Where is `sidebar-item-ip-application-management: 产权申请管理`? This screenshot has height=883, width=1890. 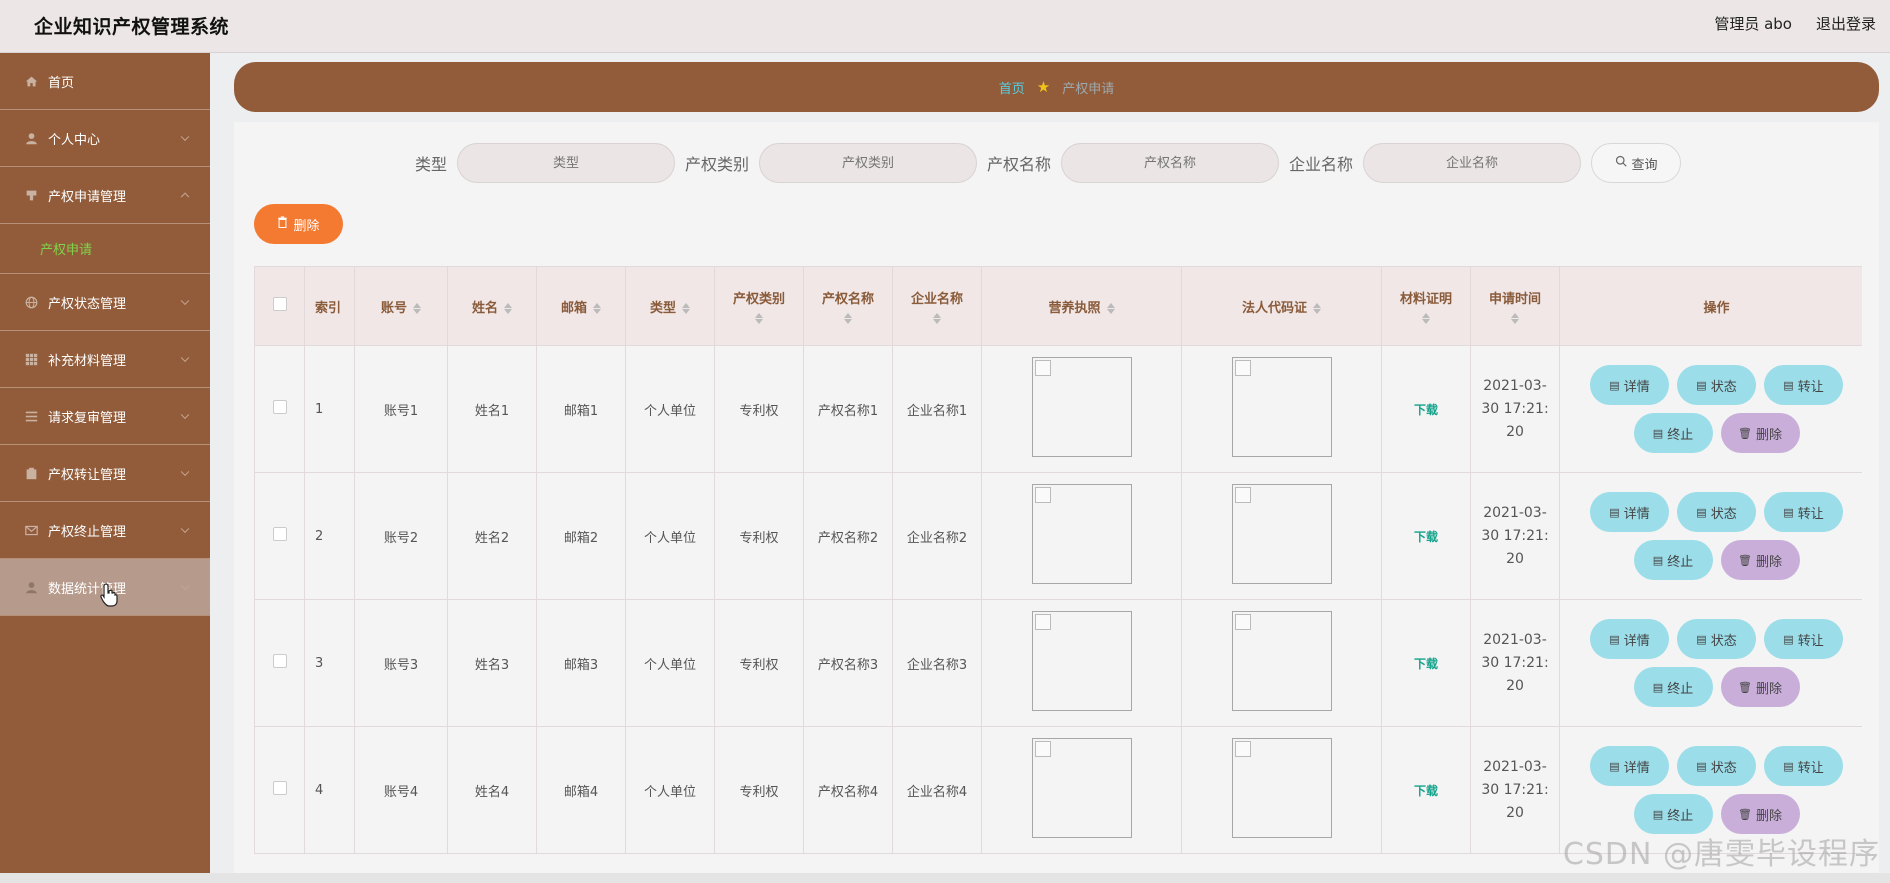
sidebar-item-ip-application-management: 产权申请管理 is located at coordinates (105, 195).